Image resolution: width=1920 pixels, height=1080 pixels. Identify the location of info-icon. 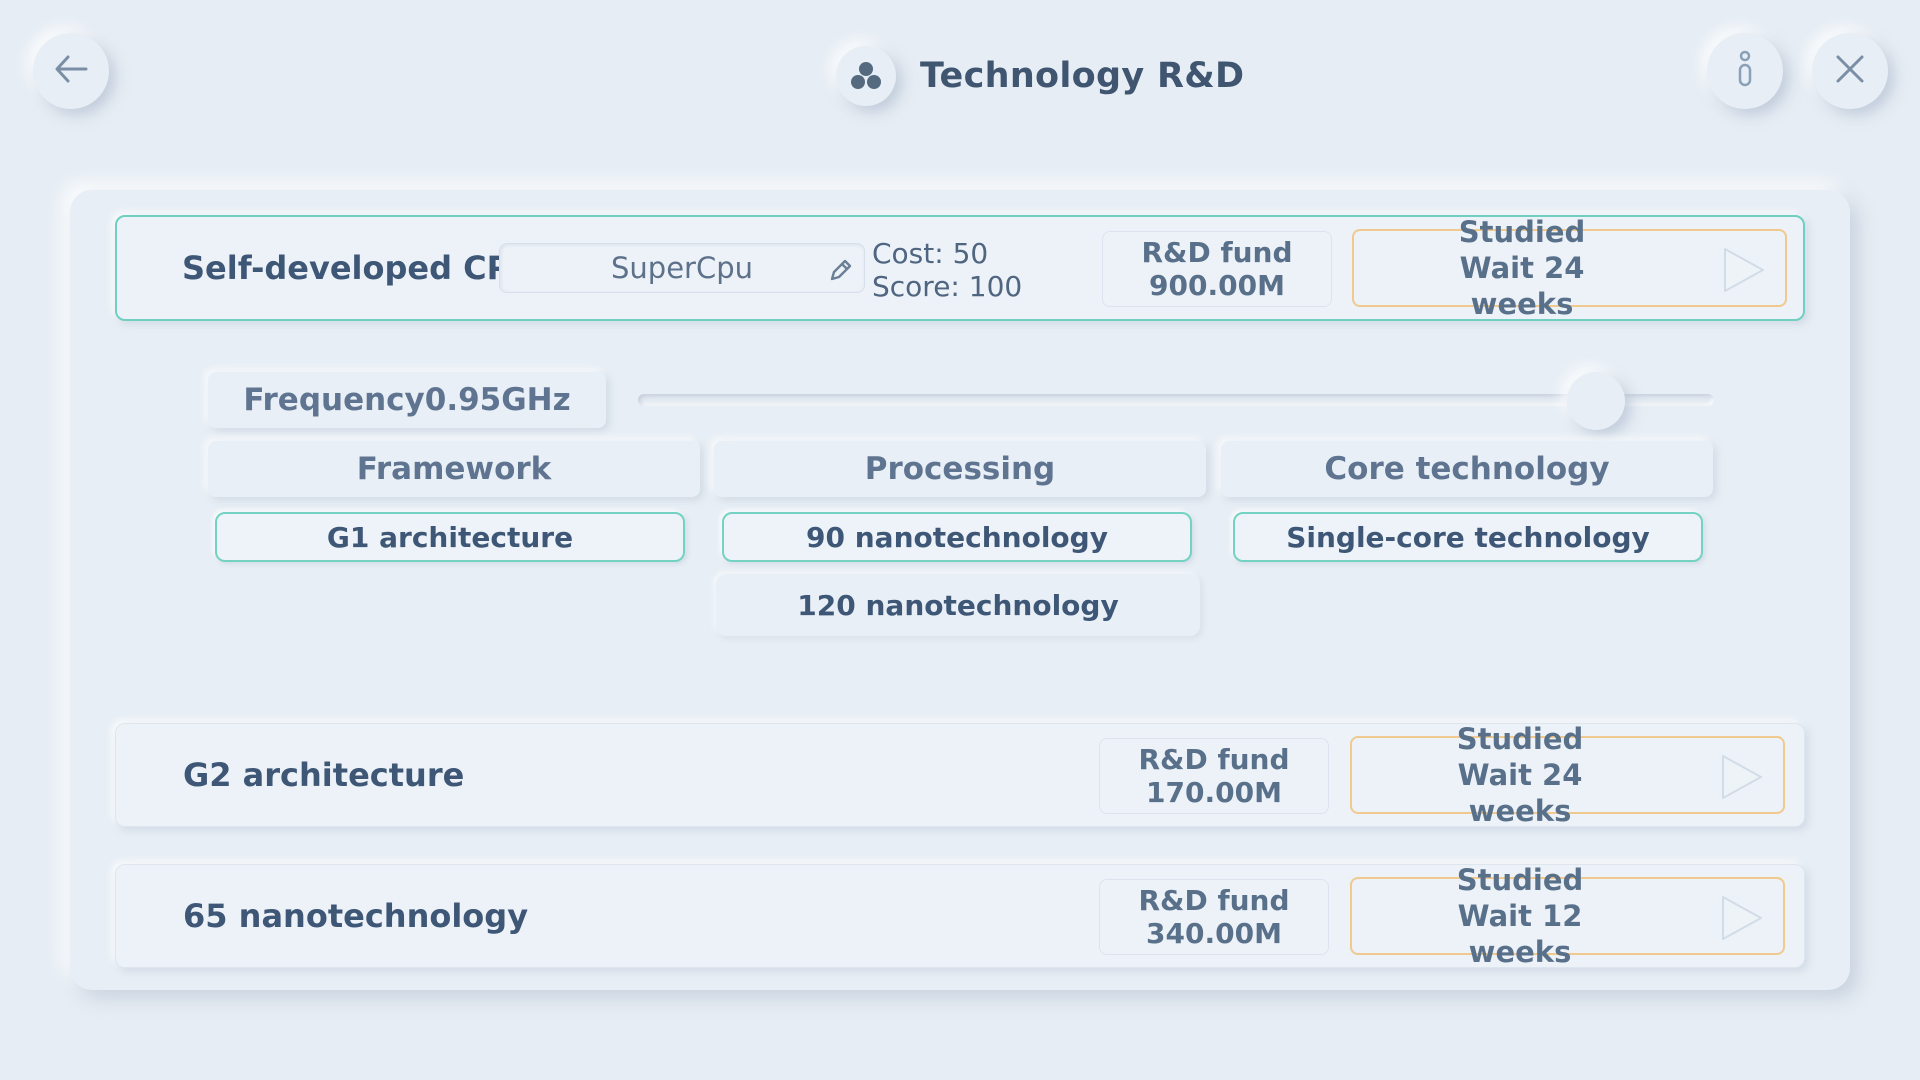
(1745, 71).